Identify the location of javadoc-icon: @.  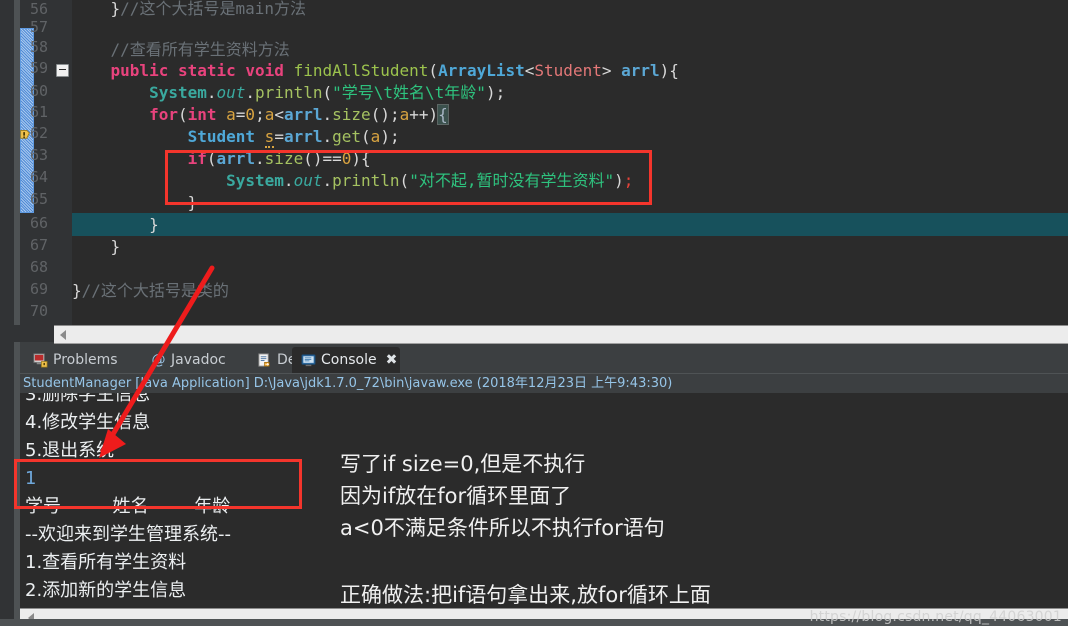
(158, 359).